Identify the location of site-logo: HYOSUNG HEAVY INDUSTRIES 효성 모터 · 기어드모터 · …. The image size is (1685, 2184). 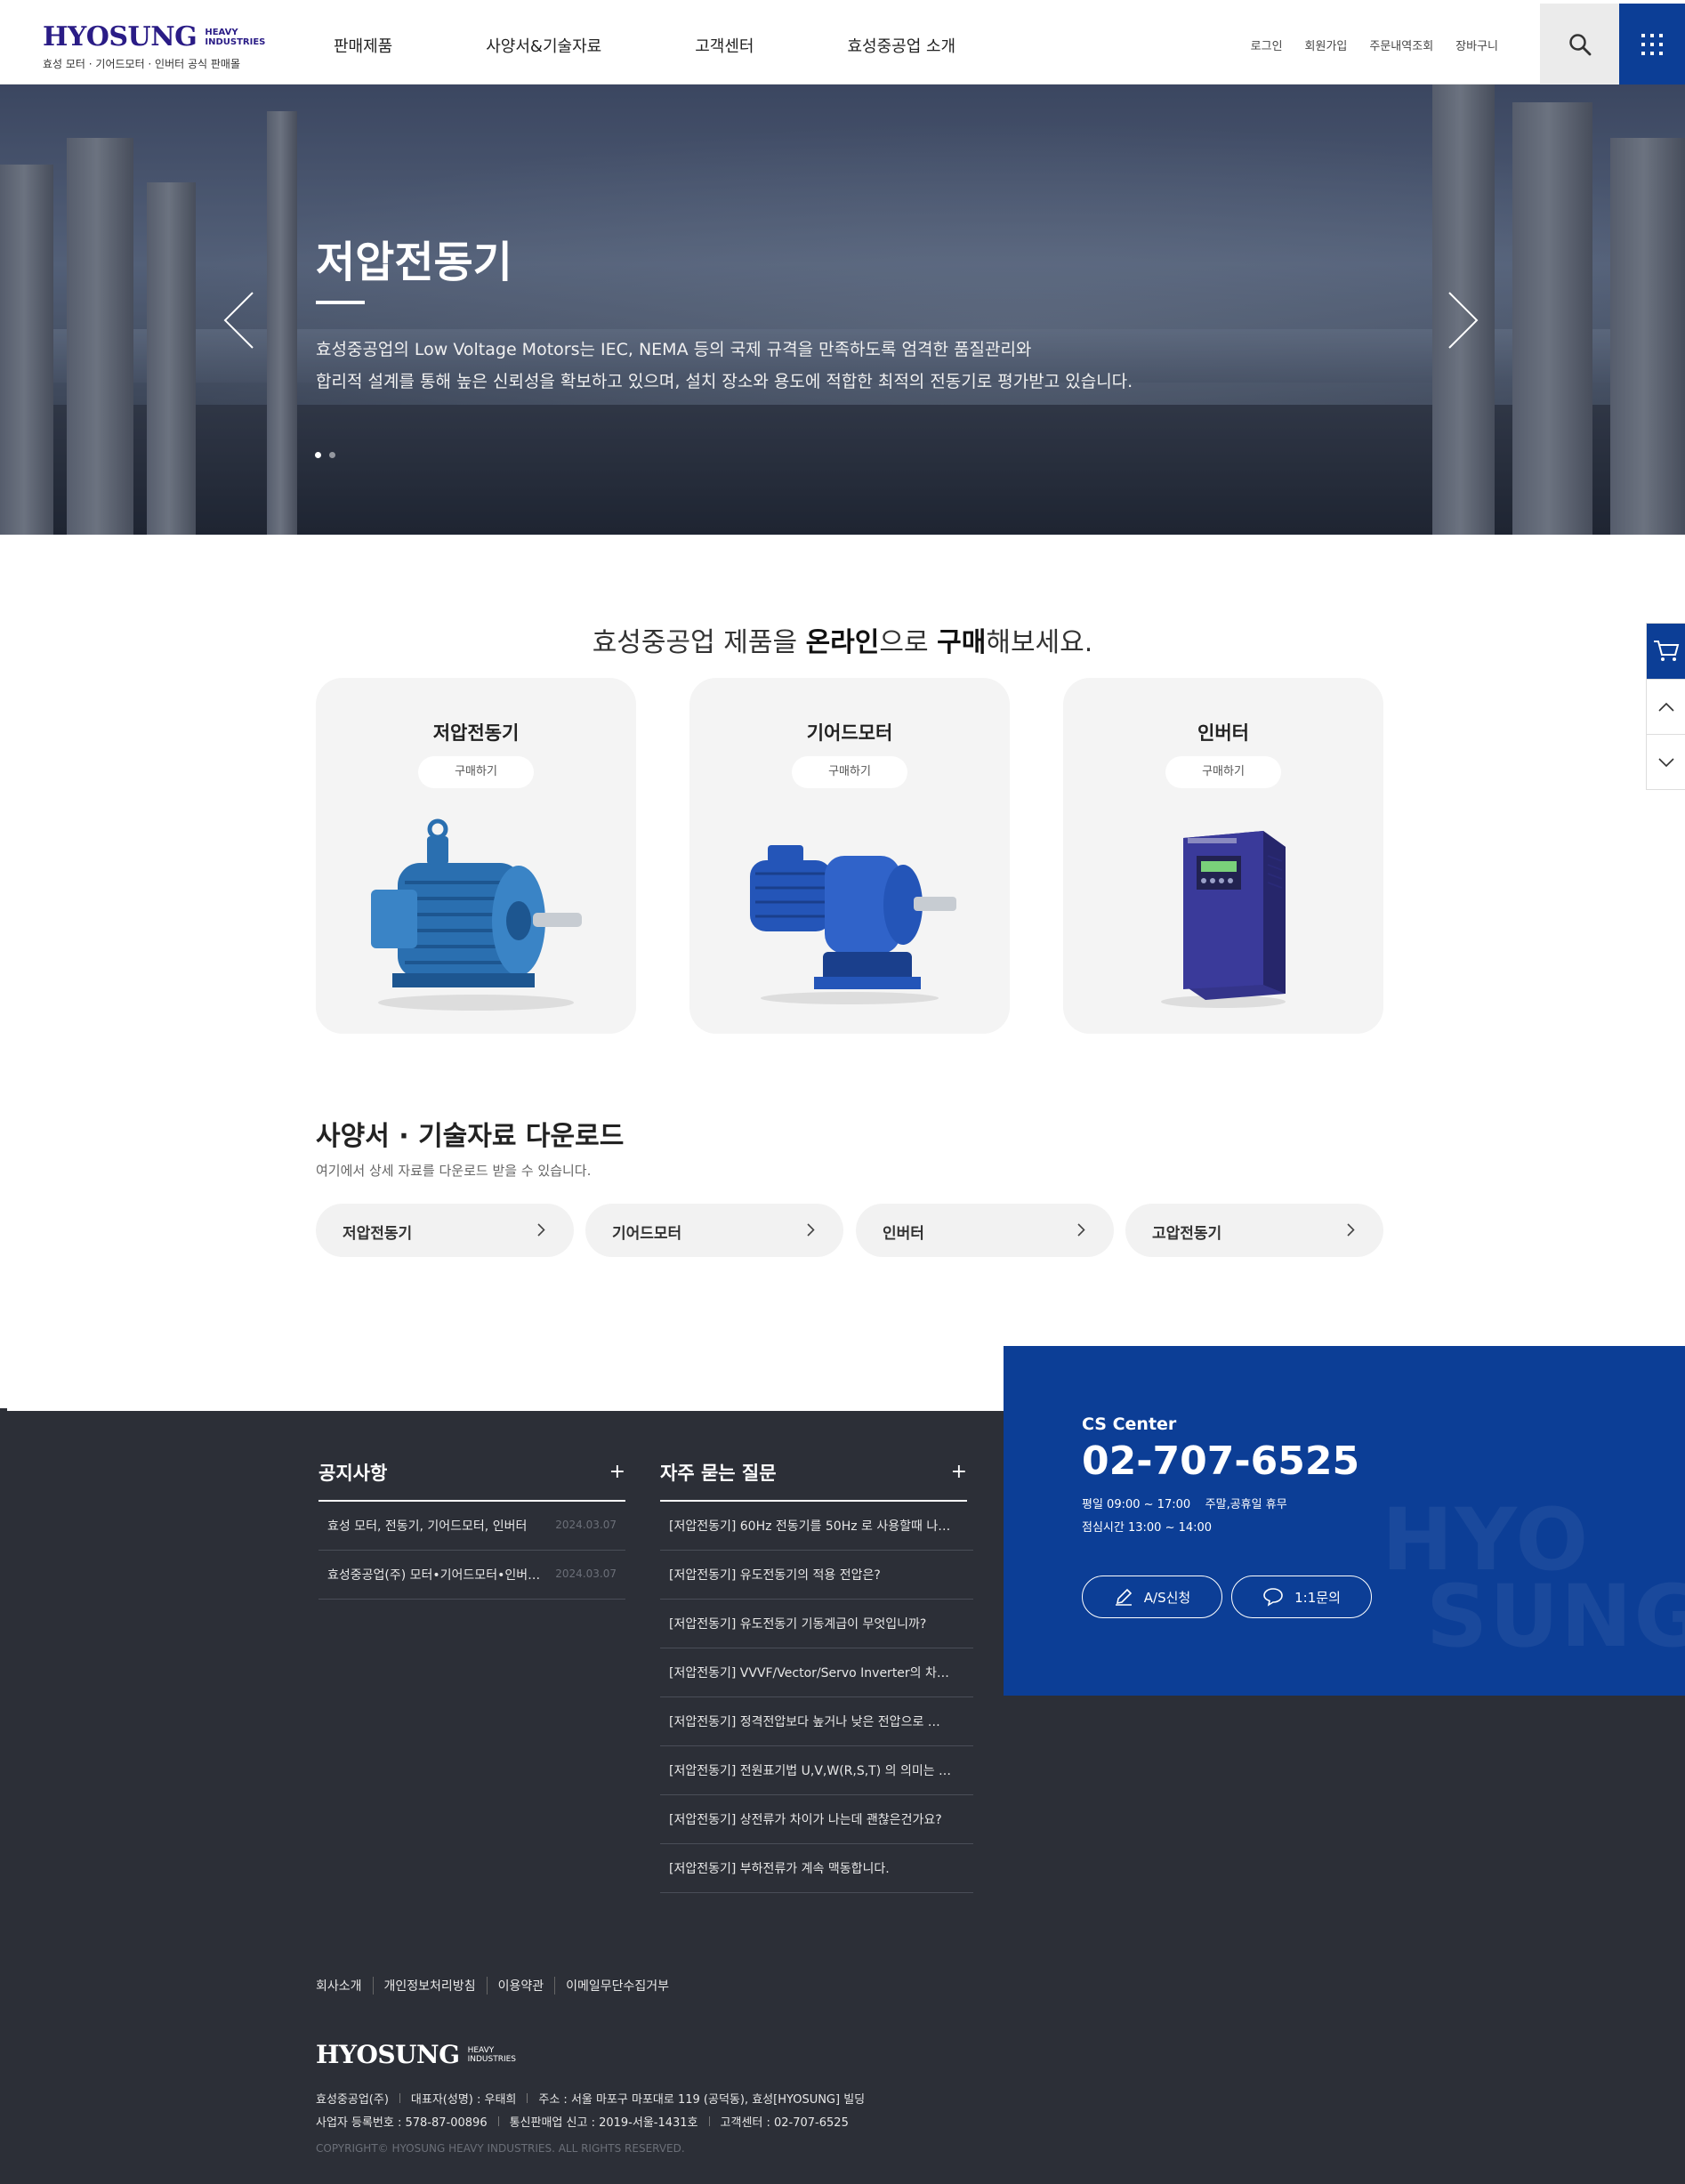
(154, 46).